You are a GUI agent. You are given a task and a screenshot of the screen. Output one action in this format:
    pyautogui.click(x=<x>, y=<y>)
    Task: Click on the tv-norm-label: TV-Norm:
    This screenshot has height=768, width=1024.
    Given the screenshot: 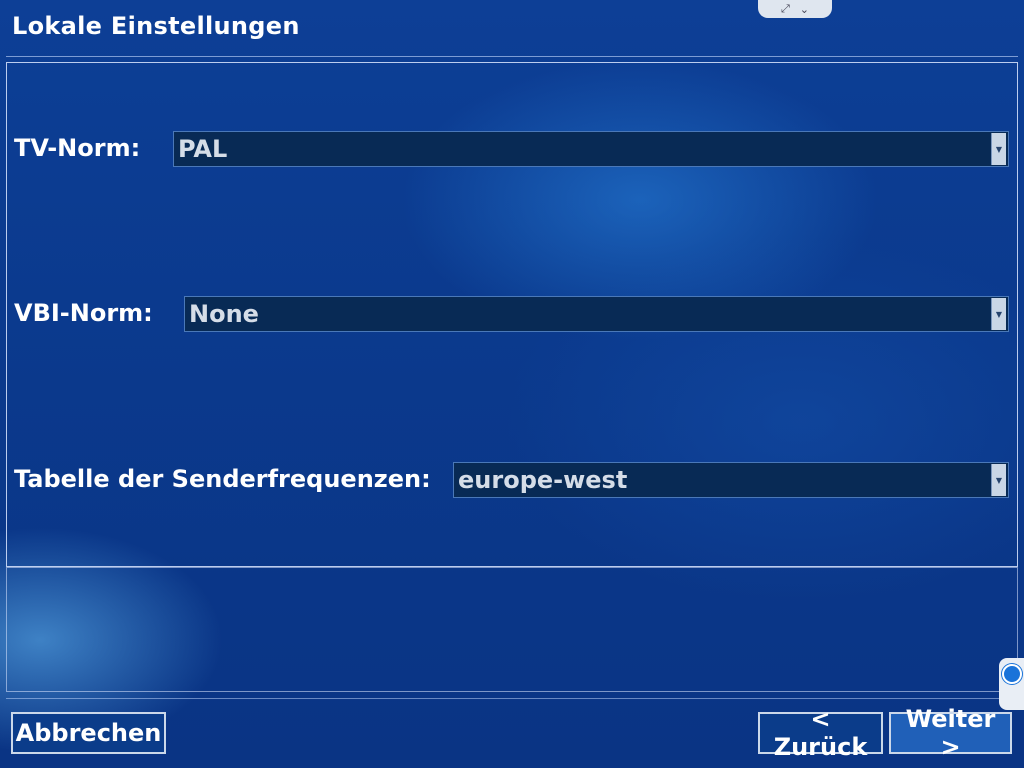 What is the action you would take?
    pyautogui.click(x=77, y=148)
    